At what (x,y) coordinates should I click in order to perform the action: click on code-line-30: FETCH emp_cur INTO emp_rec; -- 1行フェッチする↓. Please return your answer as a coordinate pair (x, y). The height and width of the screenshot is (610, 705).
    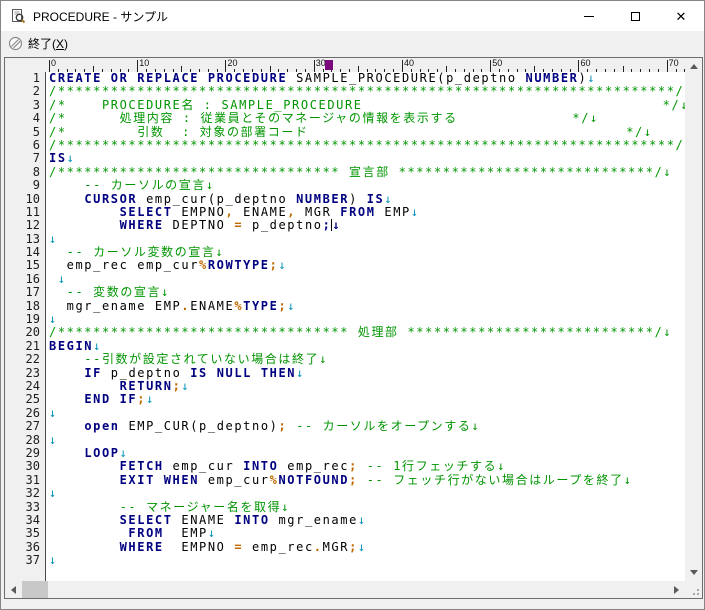
    Looking at the image, I should click on (367, 466).